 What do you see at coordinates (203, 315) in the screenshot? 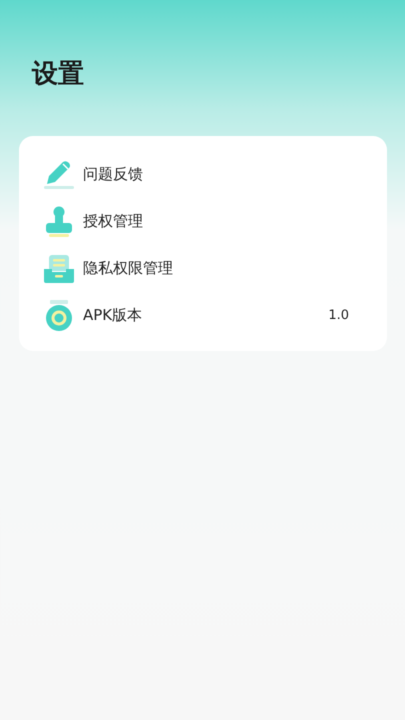
I see `settings-item: APK版本 1.0` at bounding box center [203, 315].